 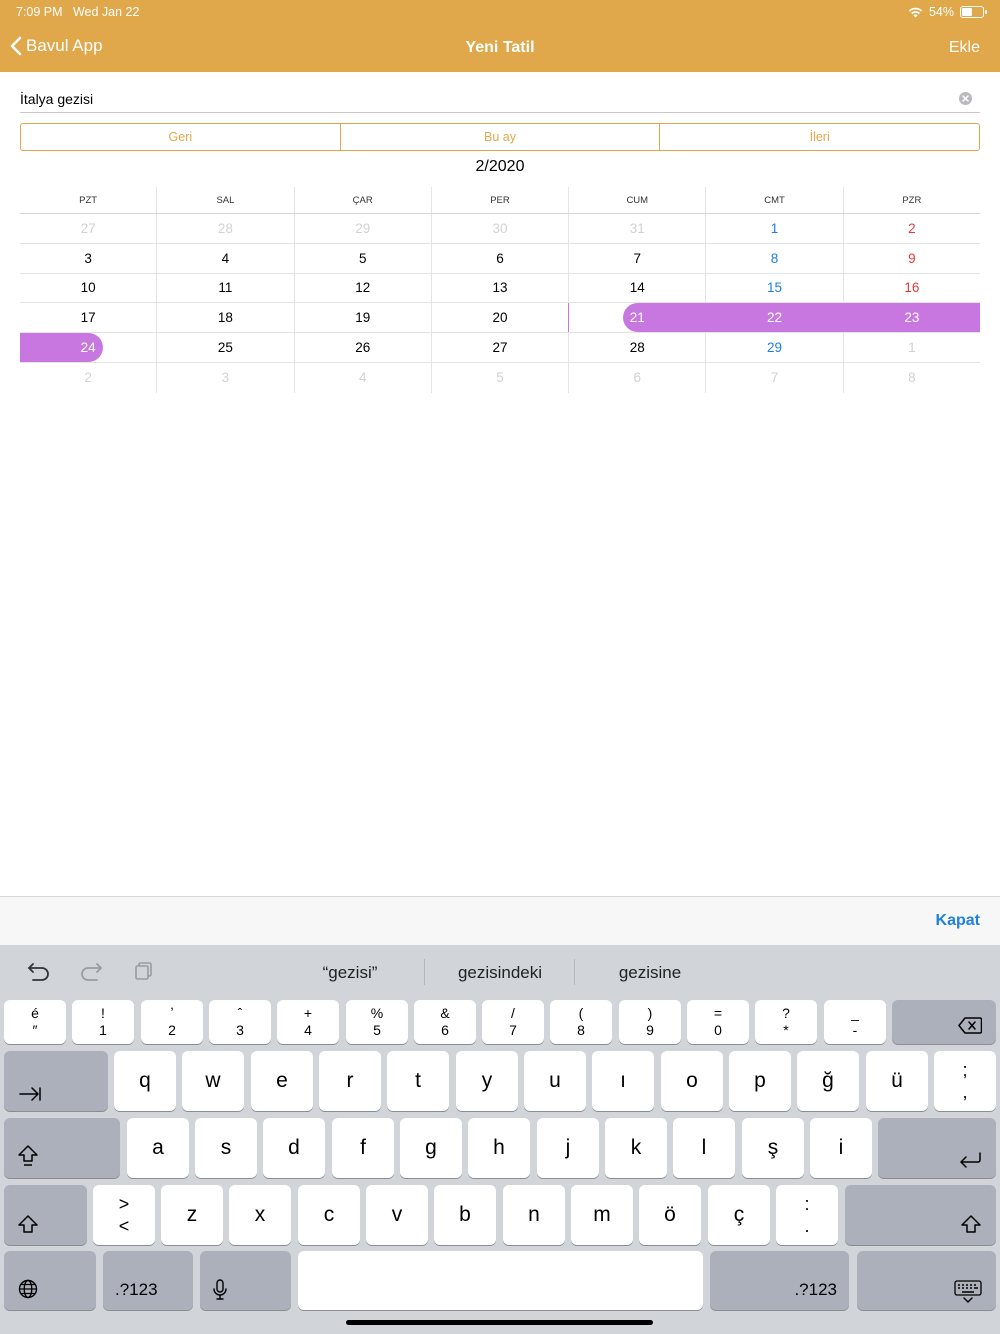 I want to click on suggestion-item: gezisindeki, so click(x=500, y=973).